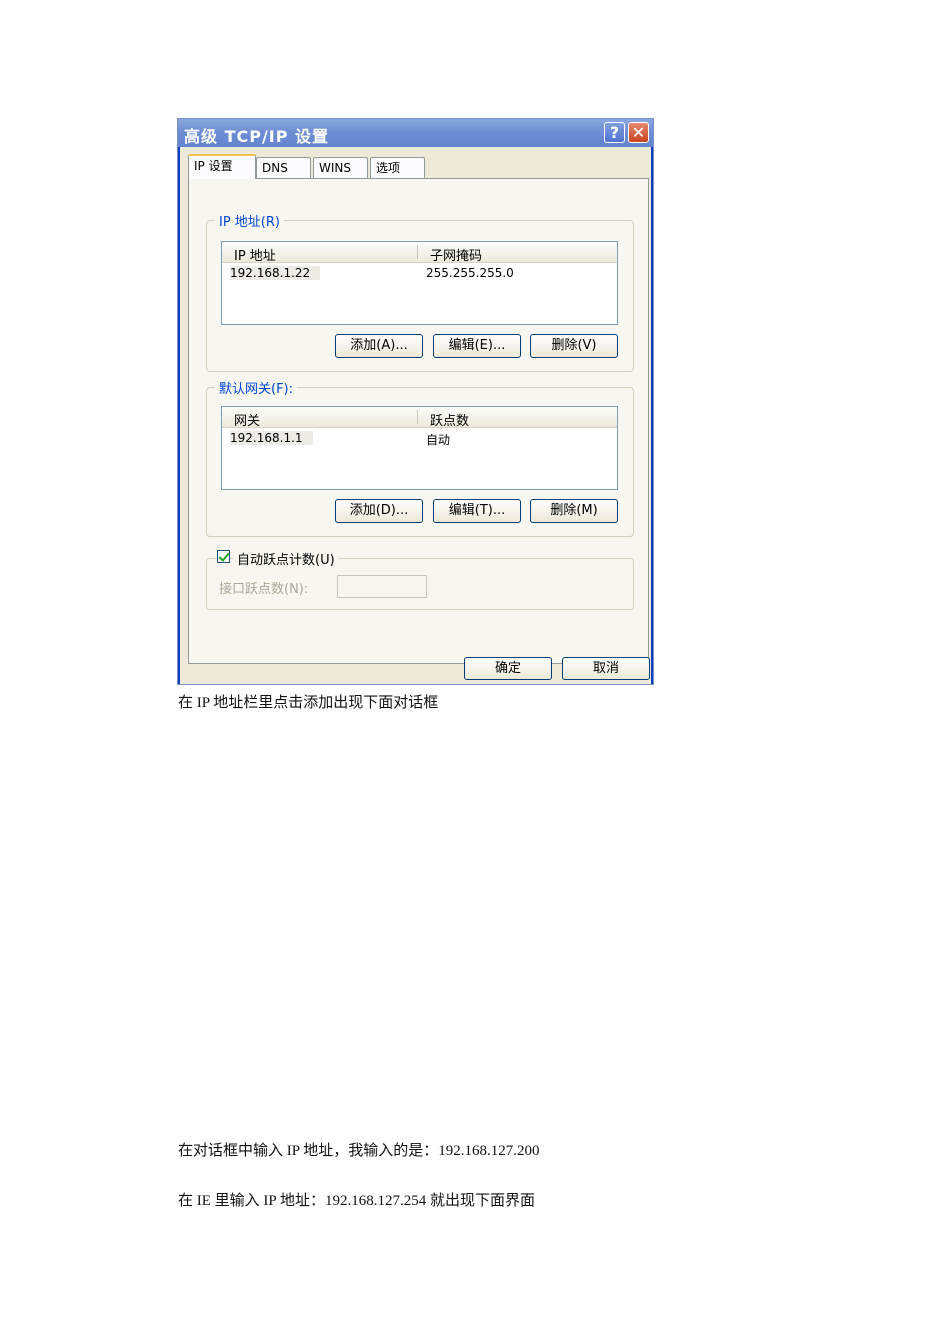 Image resolution: width=950 pixels, height=1344 pixels. What do you see at coordinates (308, 703) in the screenshot?
I see `caption-add-ip: 在 IP 地址栏里点击添加出现下面对话框` at bounding box center [308, 703].